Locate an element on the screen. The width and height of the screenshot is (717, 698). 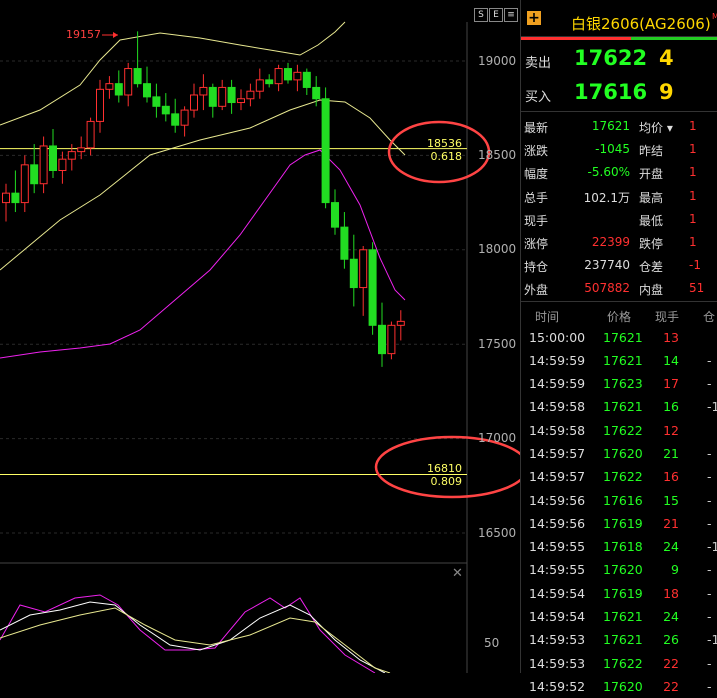
stat-label: 最新 is located at coordinates (536, 127).